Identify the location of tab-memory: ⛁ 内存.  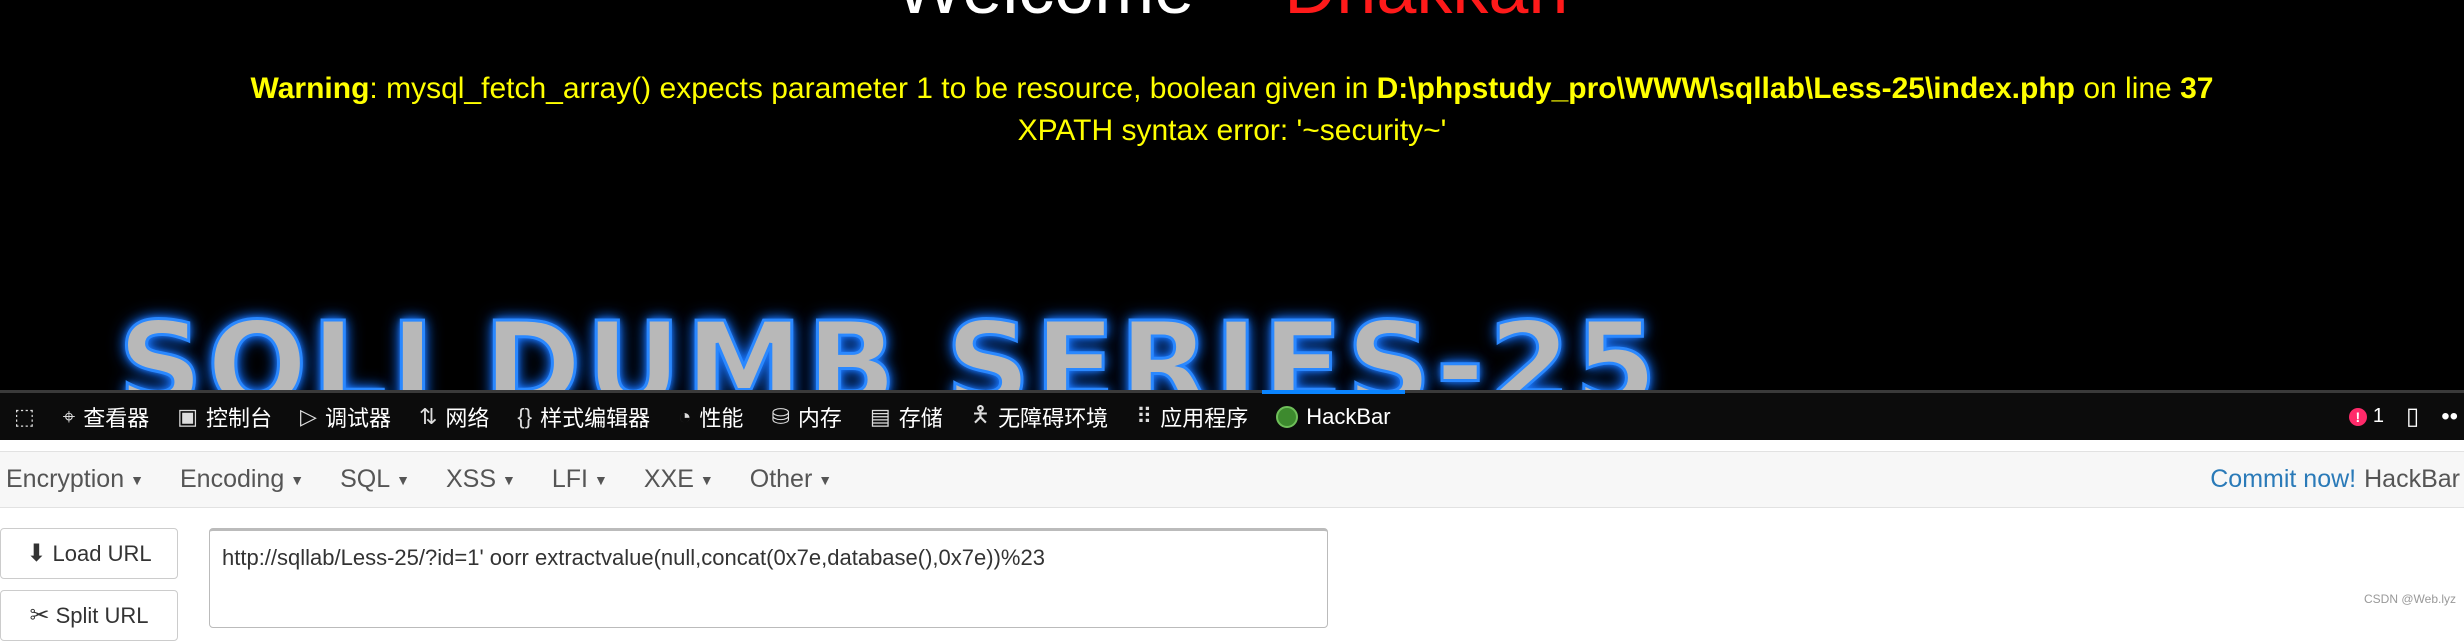
(806, 416).